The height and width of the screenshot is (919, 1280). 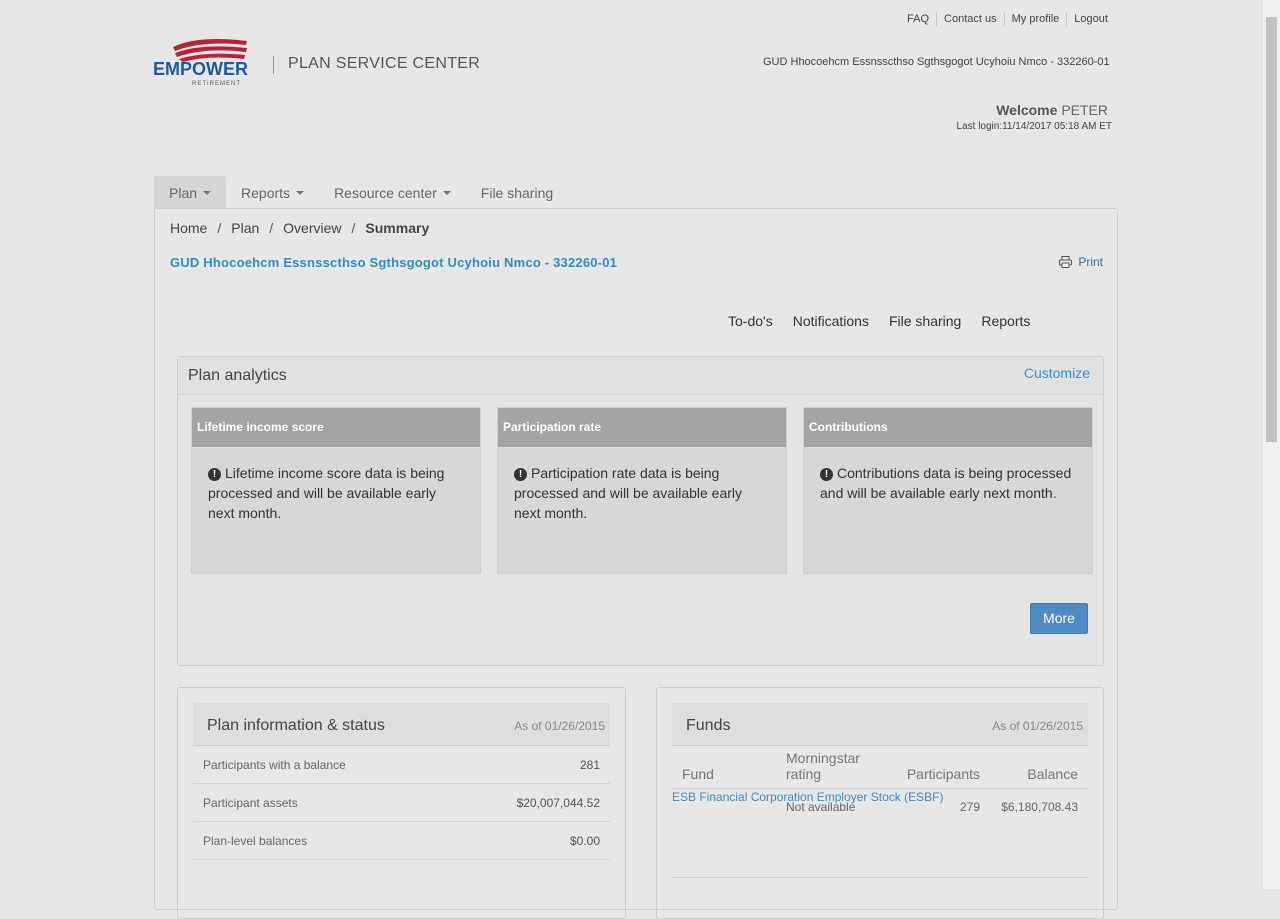 What do you see at coordinates (255, 840) in the screenshot?
I see `row-label: Plan-level balances` at bounding box center [255, 840].